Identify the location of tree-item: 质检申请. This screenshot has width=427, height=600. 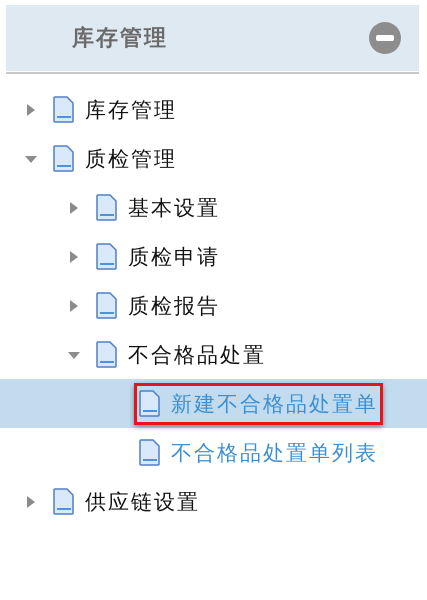
(158, 257).